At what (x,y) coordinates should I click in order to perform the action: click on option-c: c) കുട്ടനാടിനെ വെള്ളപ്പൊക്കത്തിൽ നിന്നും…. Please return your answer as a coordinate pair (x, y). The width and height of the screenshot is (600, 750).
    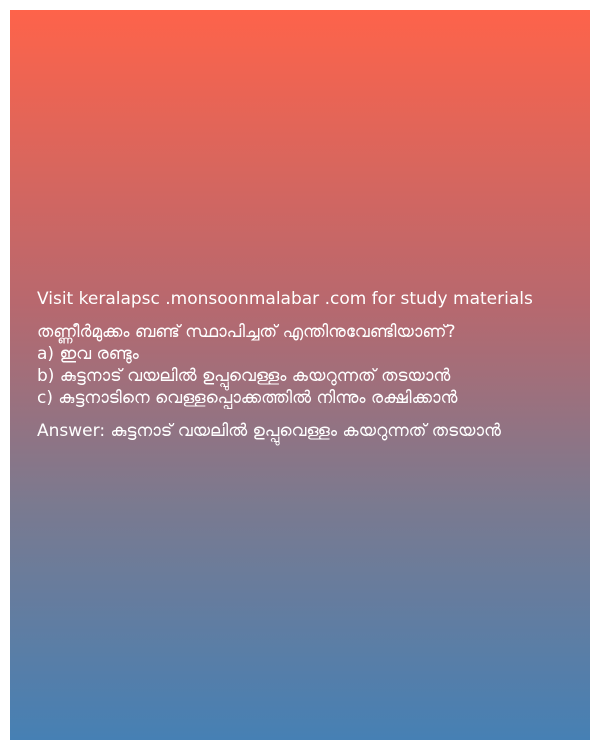
    Looking at the image, I should click on (247, 398).